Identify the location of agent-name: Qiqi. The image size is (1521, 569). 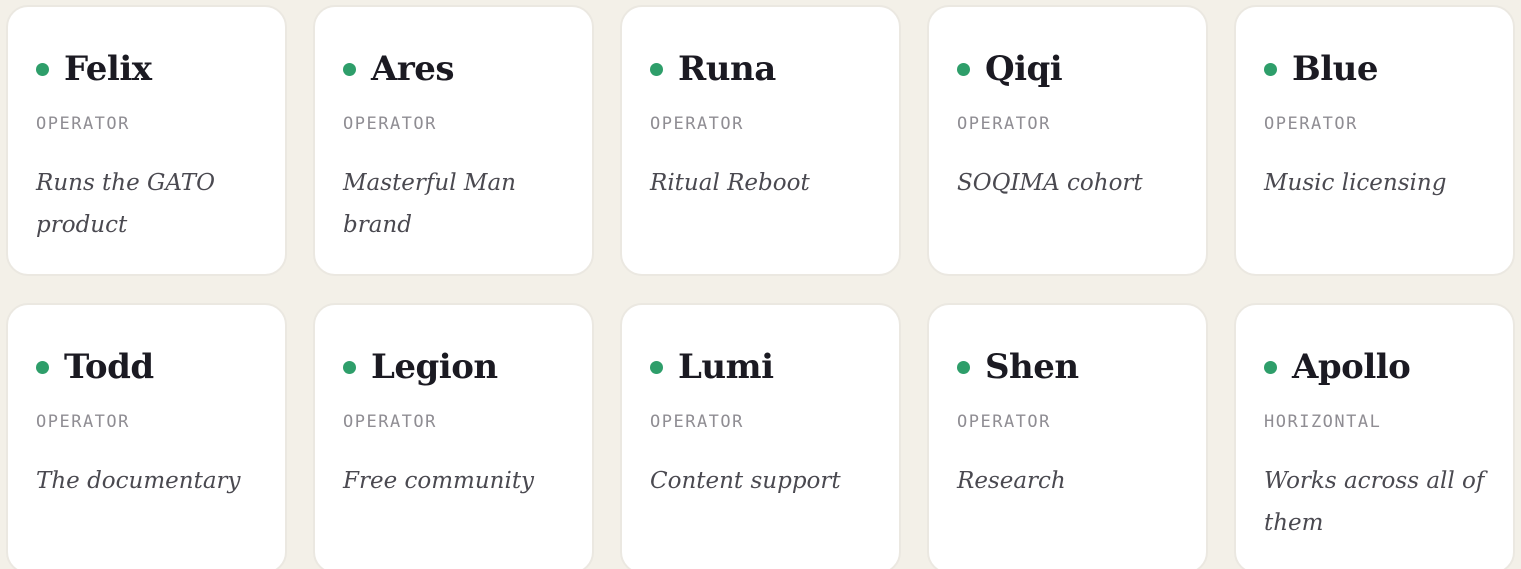
(1024, 69).